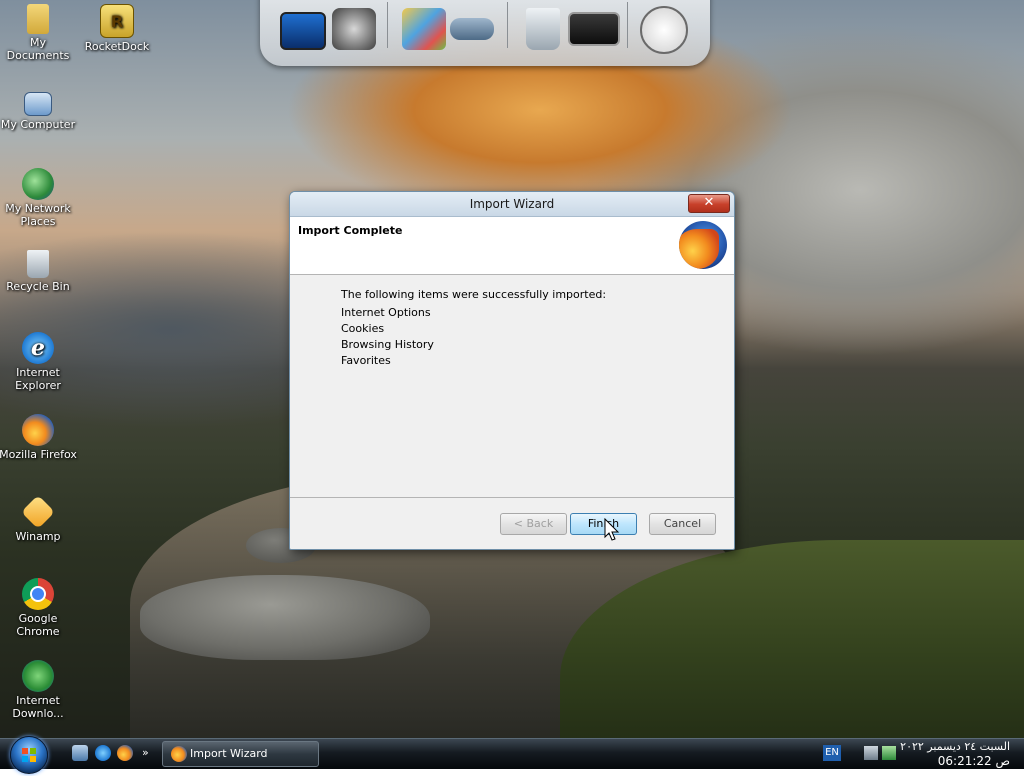  I want to click on desktop-icon-recycle-bin: Recycle Bin, so click(39, 271).